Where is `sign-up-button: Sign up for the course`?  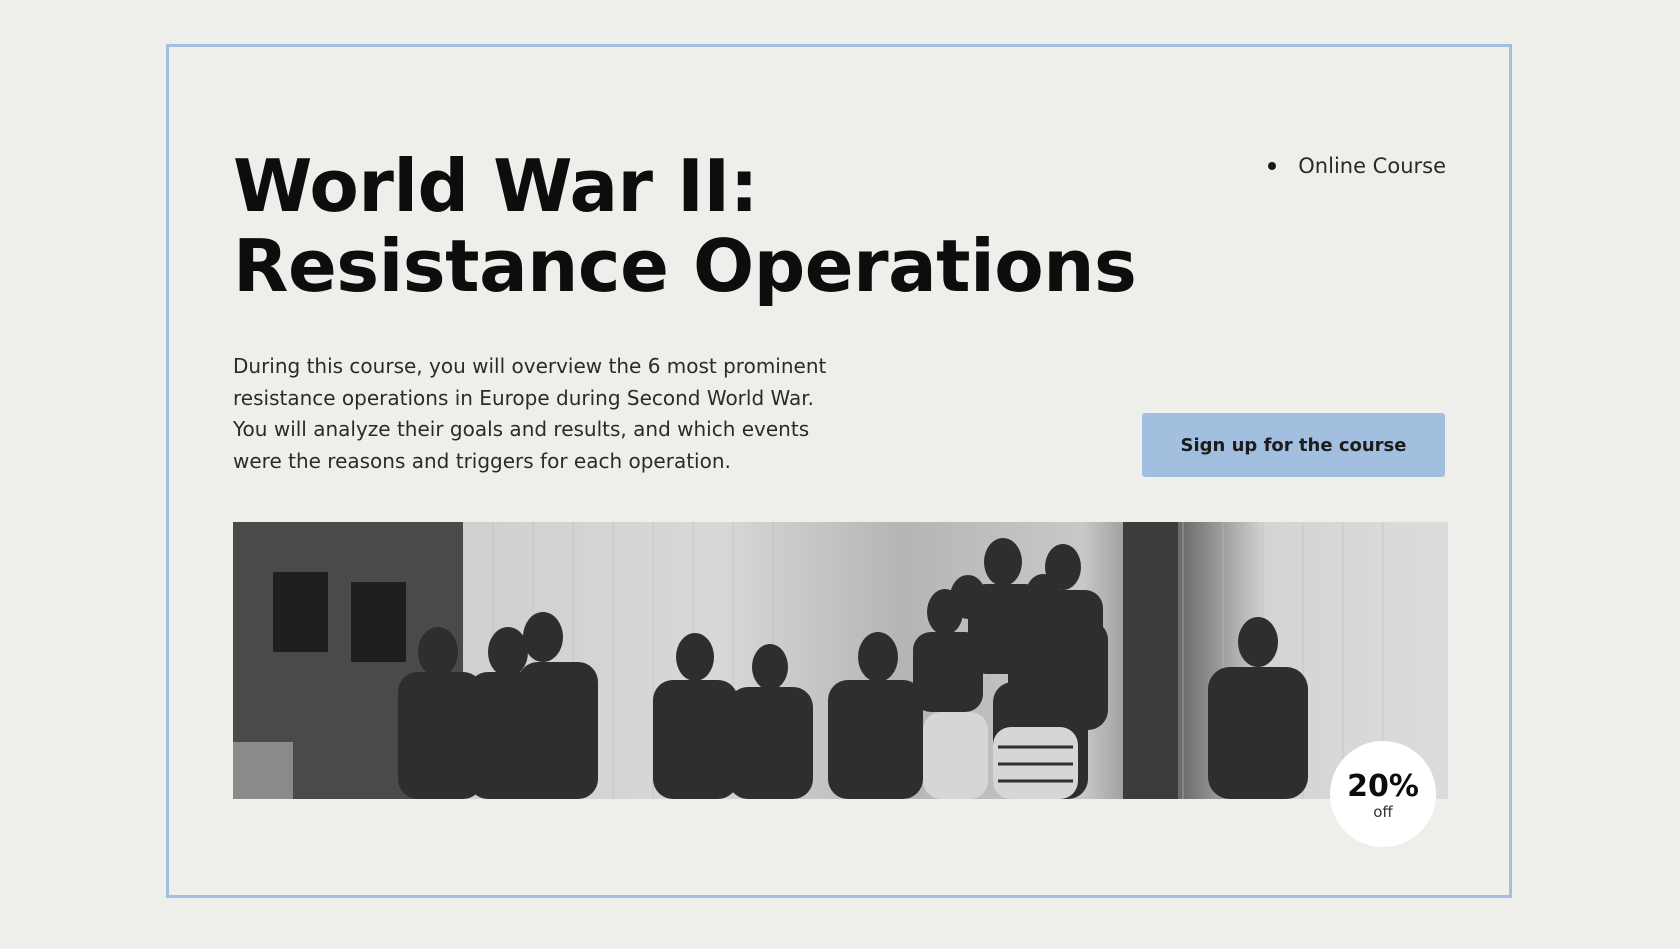
sign-up-button: Sign up for the course is located at coordinates (1293, 445).